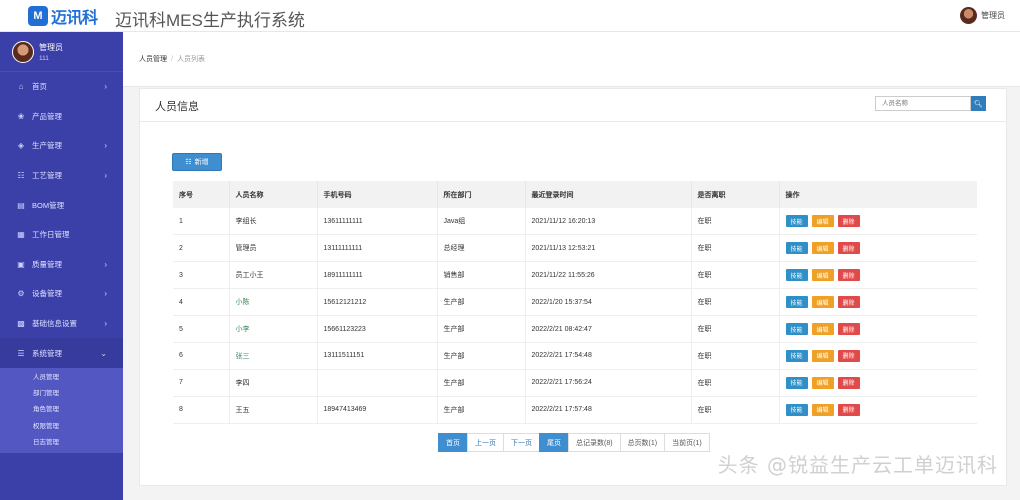 This screenshot has width=1020, height=500. I want to click on equipment-icon: ⚙, so click(21, 294).